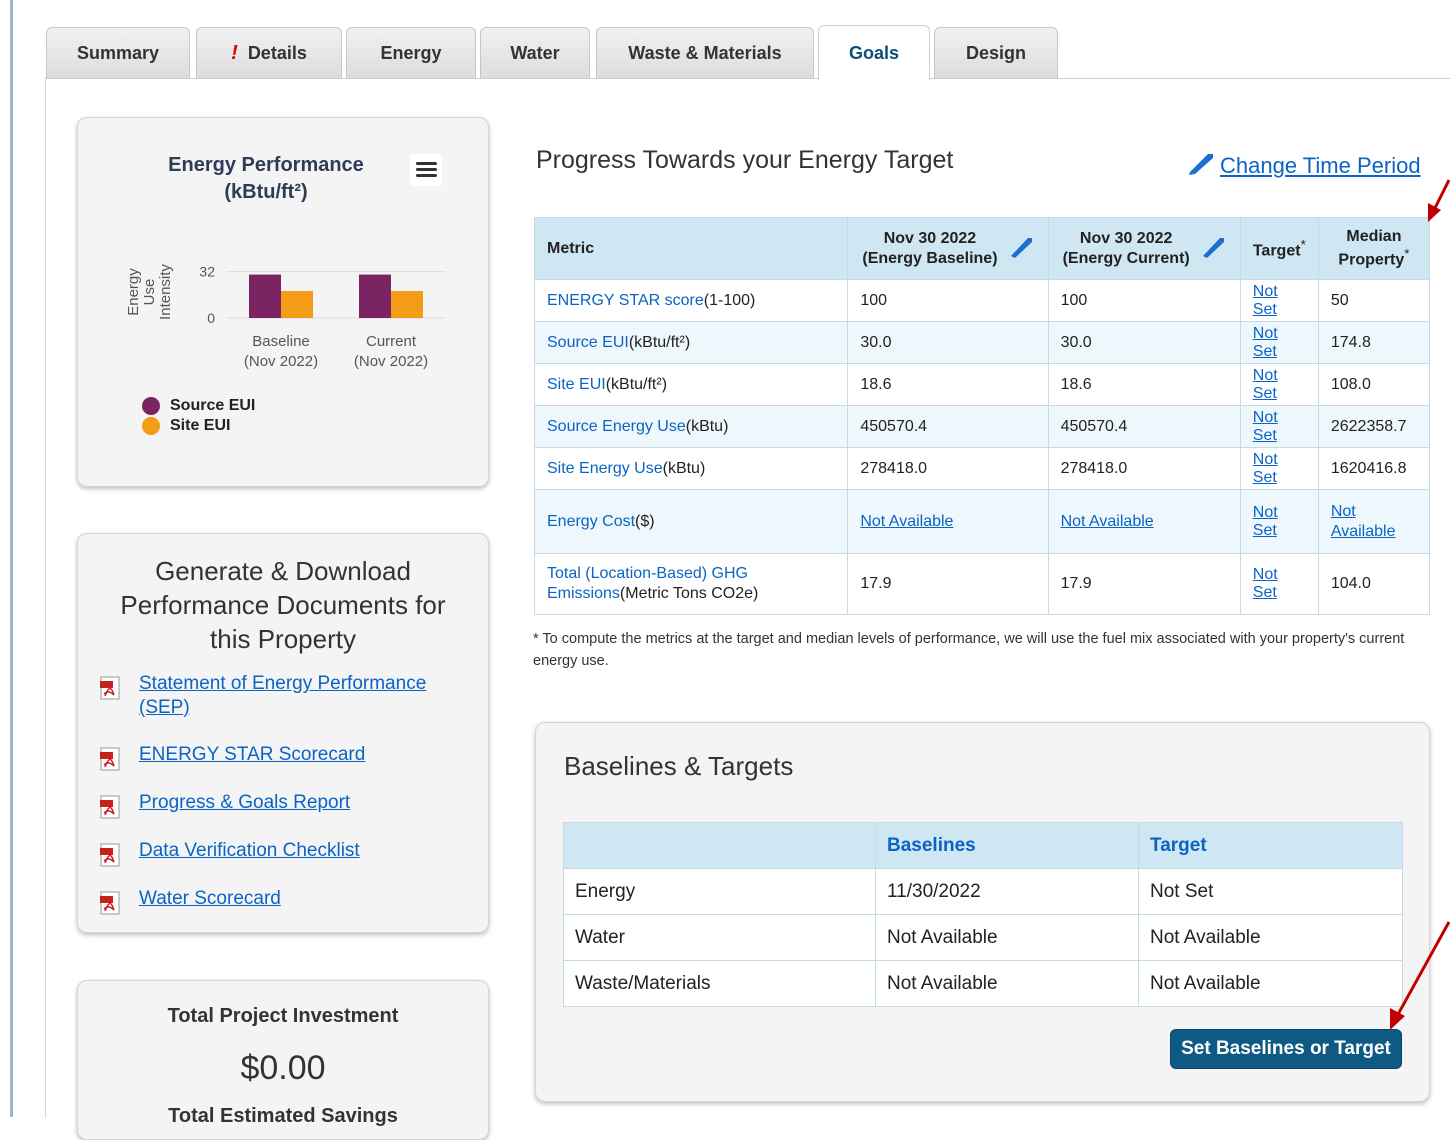 This screenshot has height=1140, width=1450. Describe the element at coordinates (1374, 248) in the screenshot. I see `col-median: Median Property*` at that location.